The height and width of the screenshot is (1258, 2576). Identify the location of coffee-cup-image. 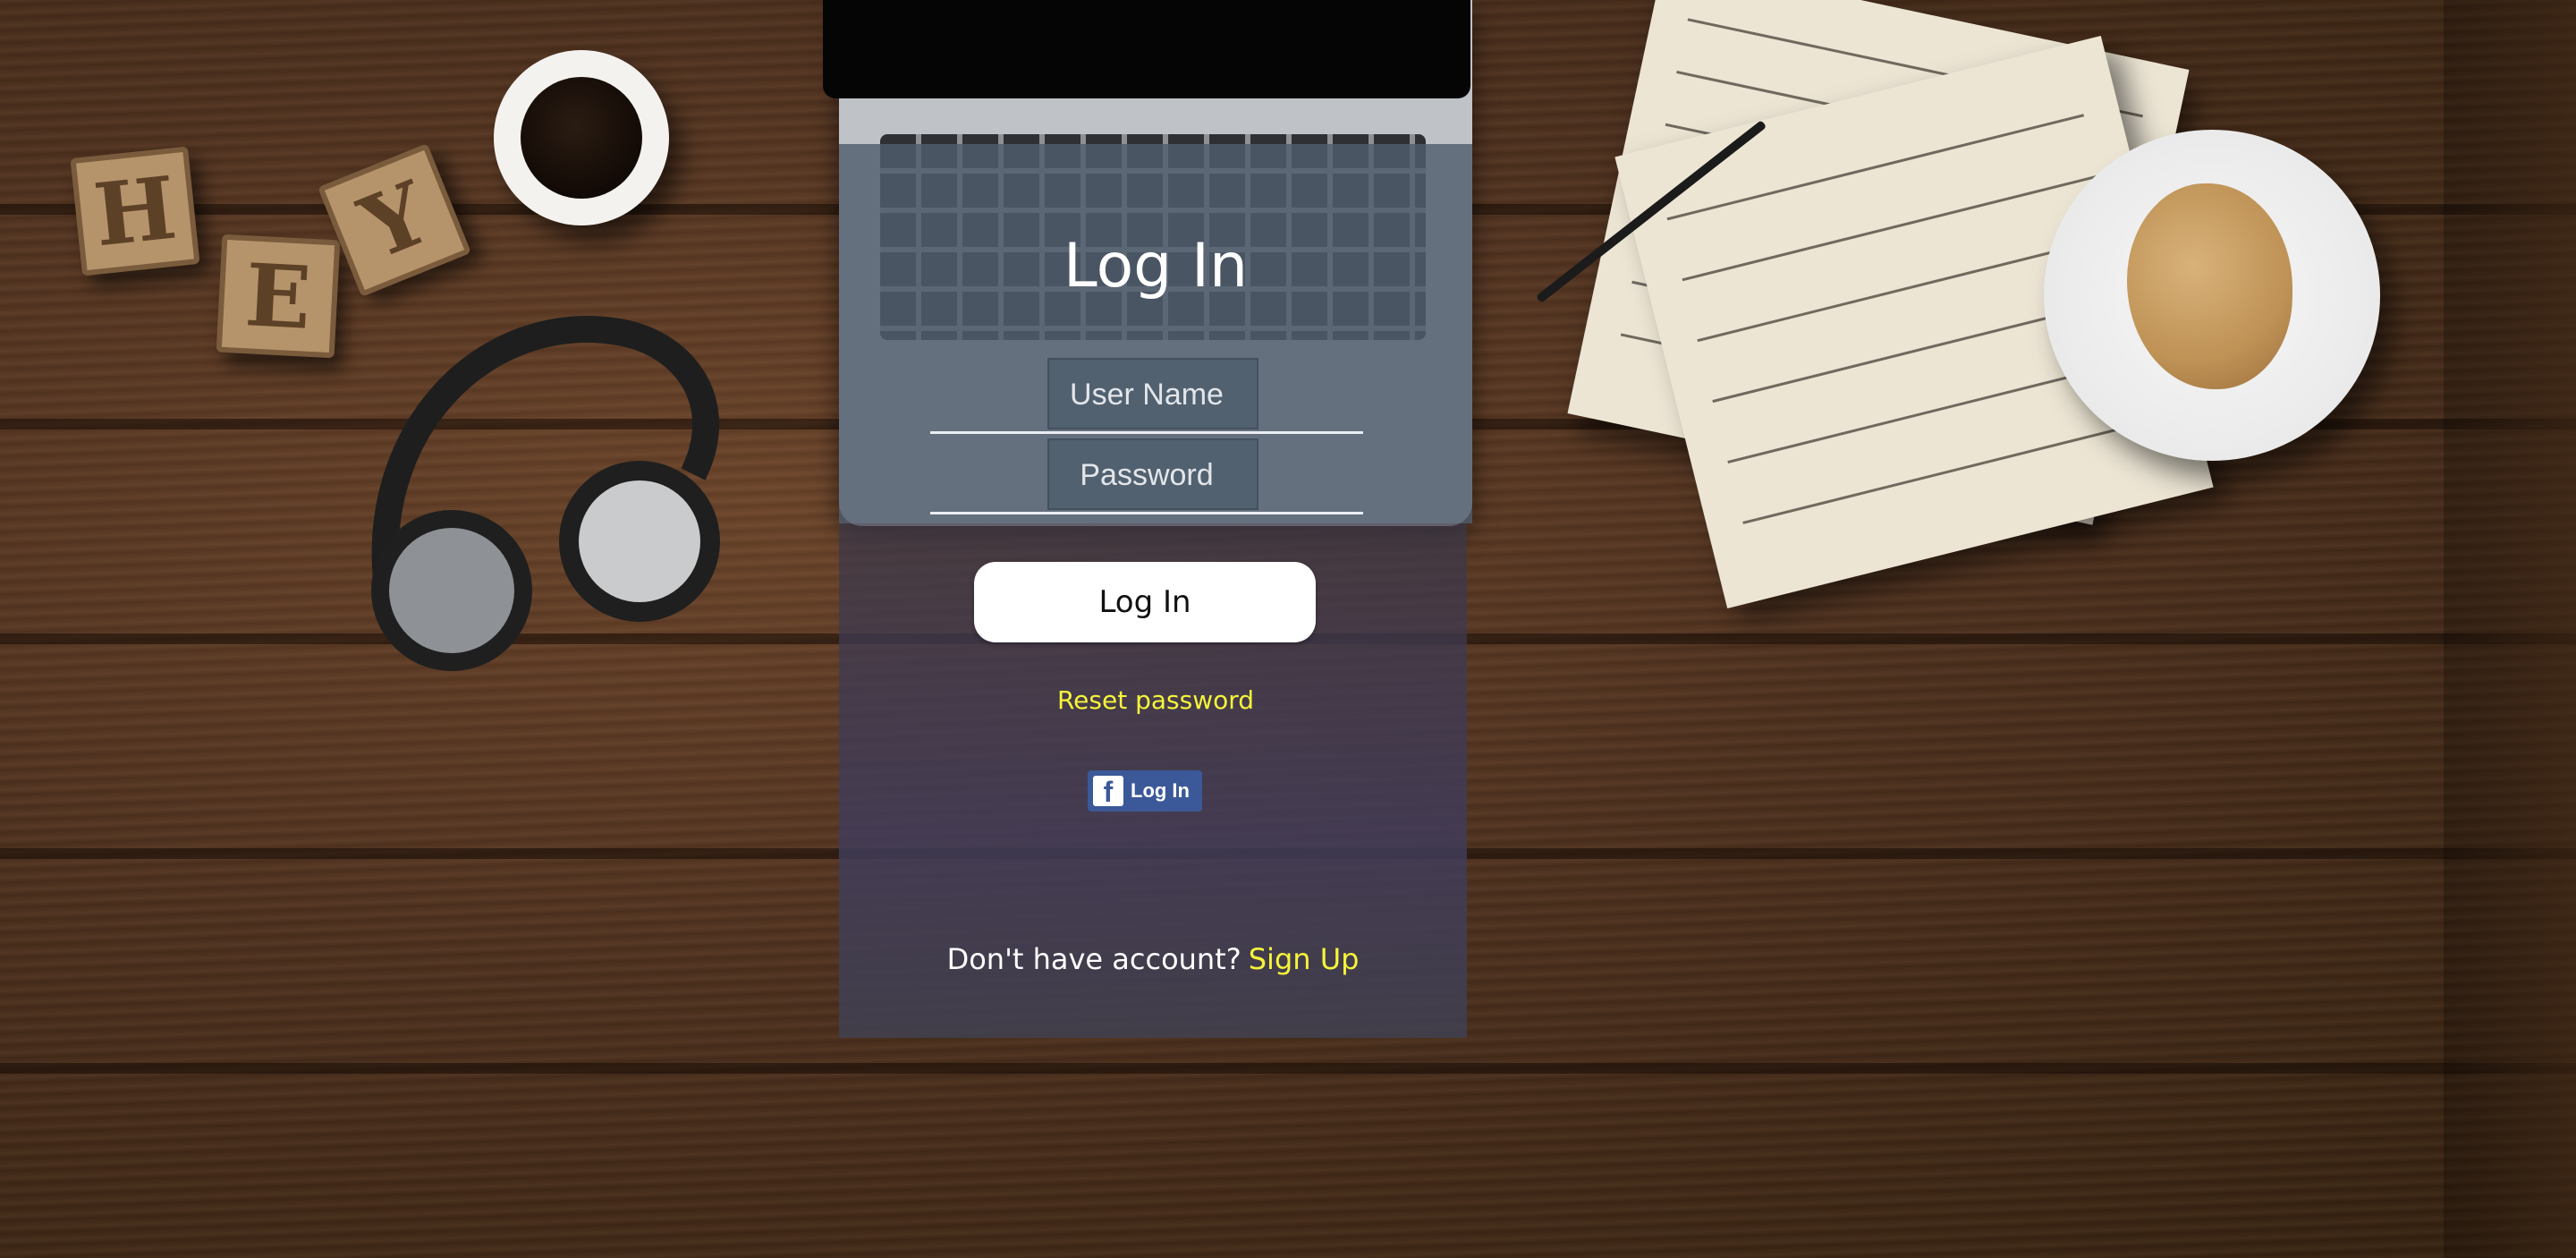
(581, 137).